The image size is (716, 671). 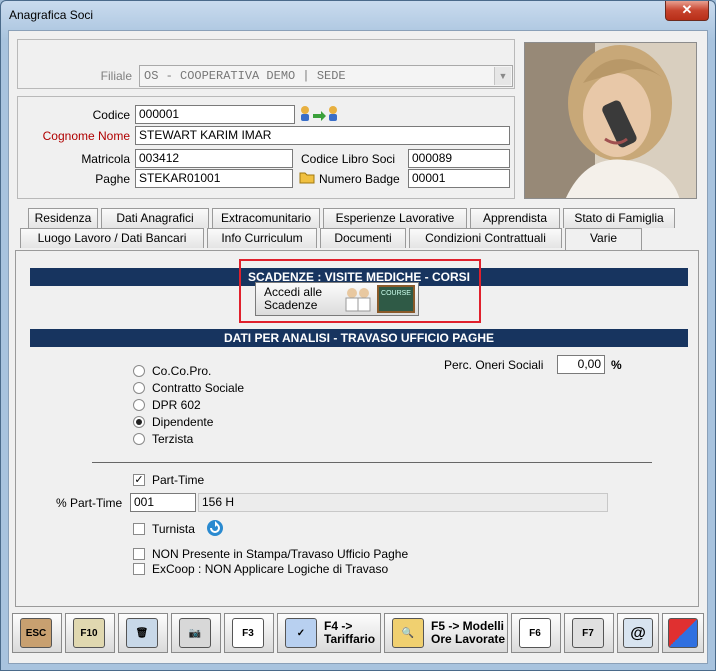 What do you see at coordinates (485, 238) in the screenshot?
I see `tab-condizioni-contrattuali: Condizioni Contrattuali` at bounding box center [485, 238].